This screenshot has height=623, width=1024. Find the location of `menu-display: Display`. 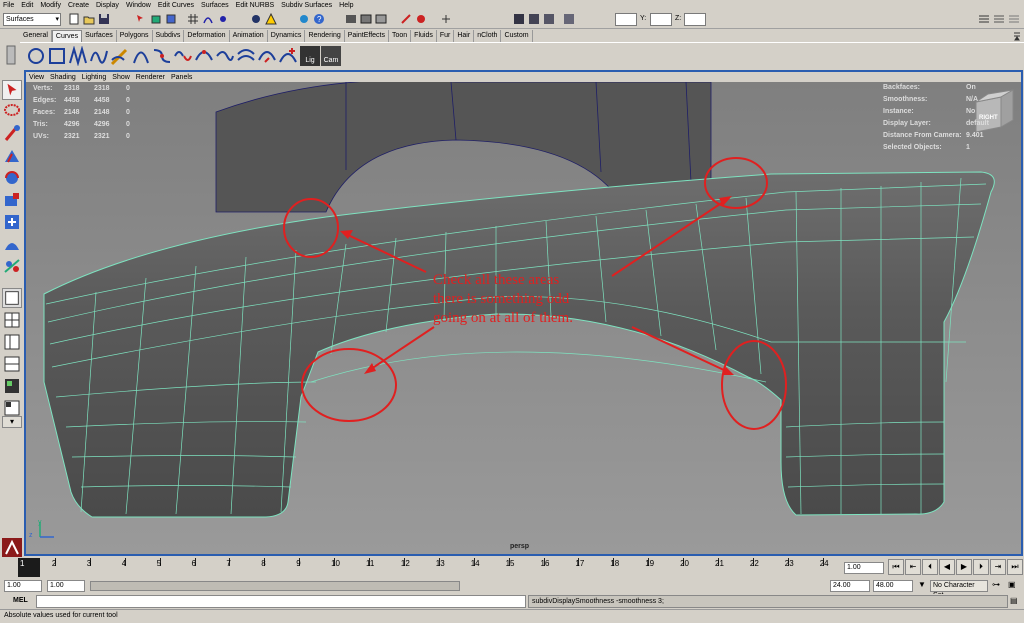

menu-display: Display is located at coordinates (107, 5).